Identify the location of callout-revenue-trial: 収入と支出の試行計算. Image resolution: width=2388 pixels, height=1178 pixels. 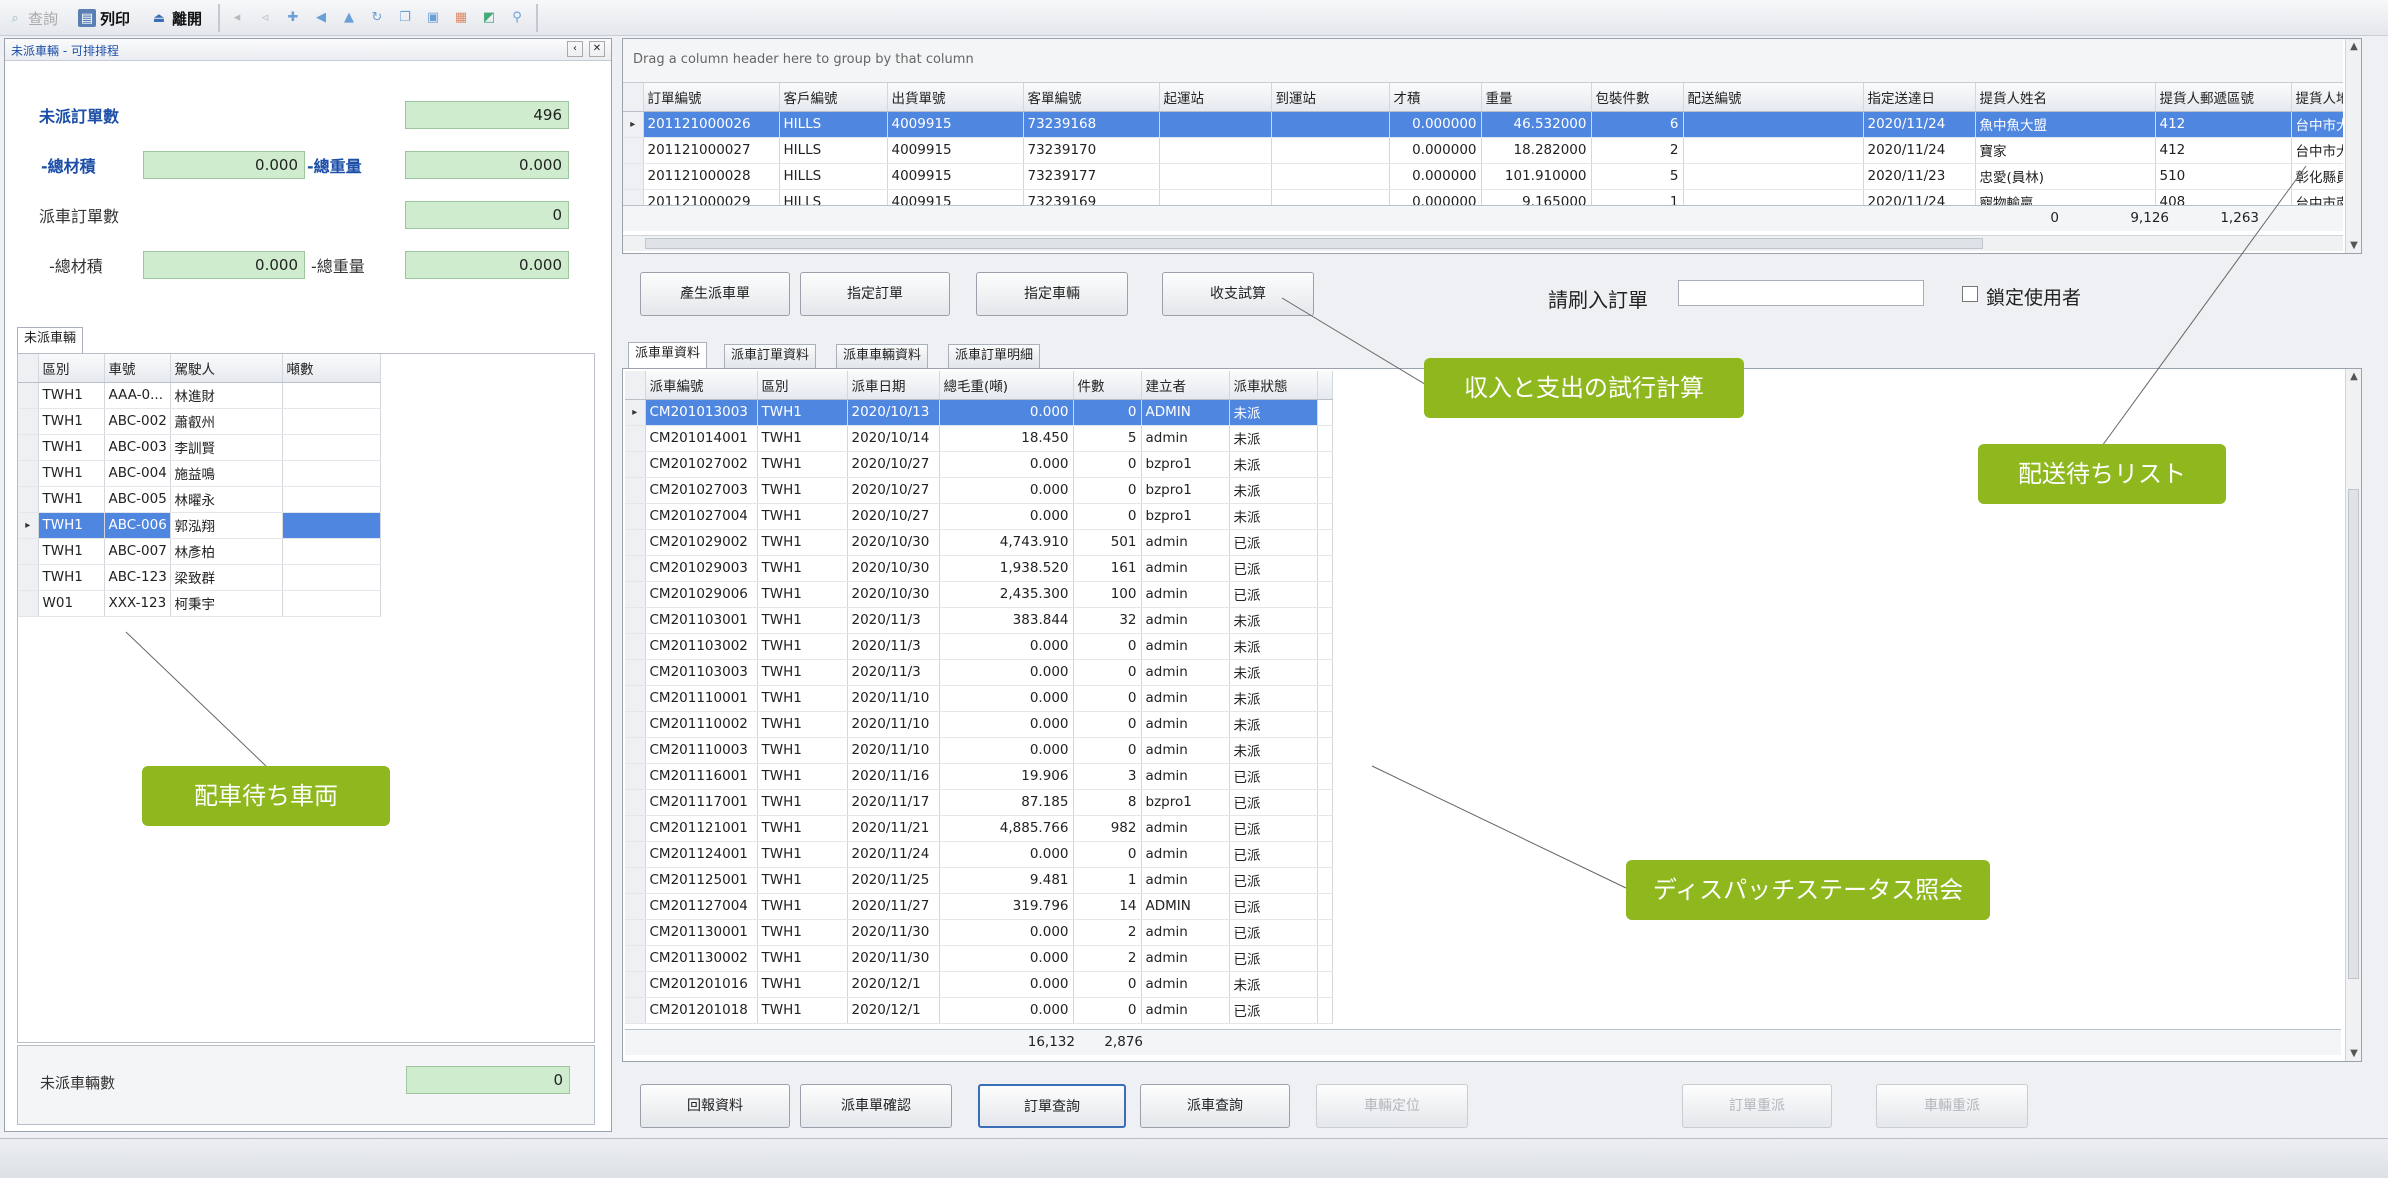
(1584, 388).